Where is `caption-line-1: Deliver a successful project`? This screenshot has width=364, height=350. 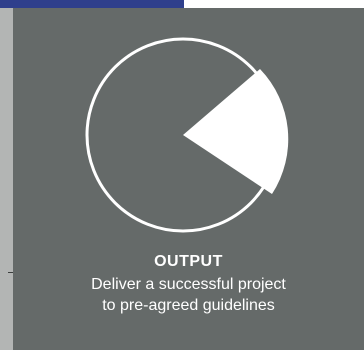
caption-line-1: Deliver a successful project is located at coordinates (188, 284).